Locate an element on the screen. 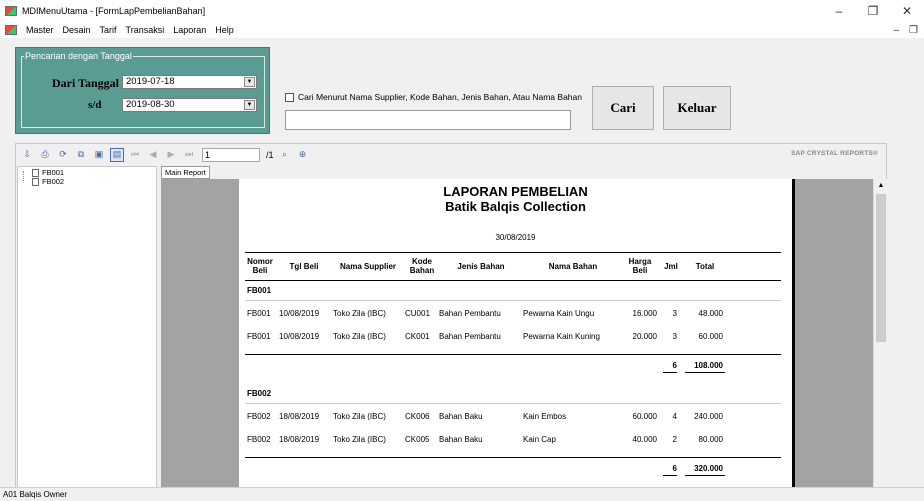 This screenshot has height=501, width=924. header-bottom-rule is located at coordinates (513, 280).